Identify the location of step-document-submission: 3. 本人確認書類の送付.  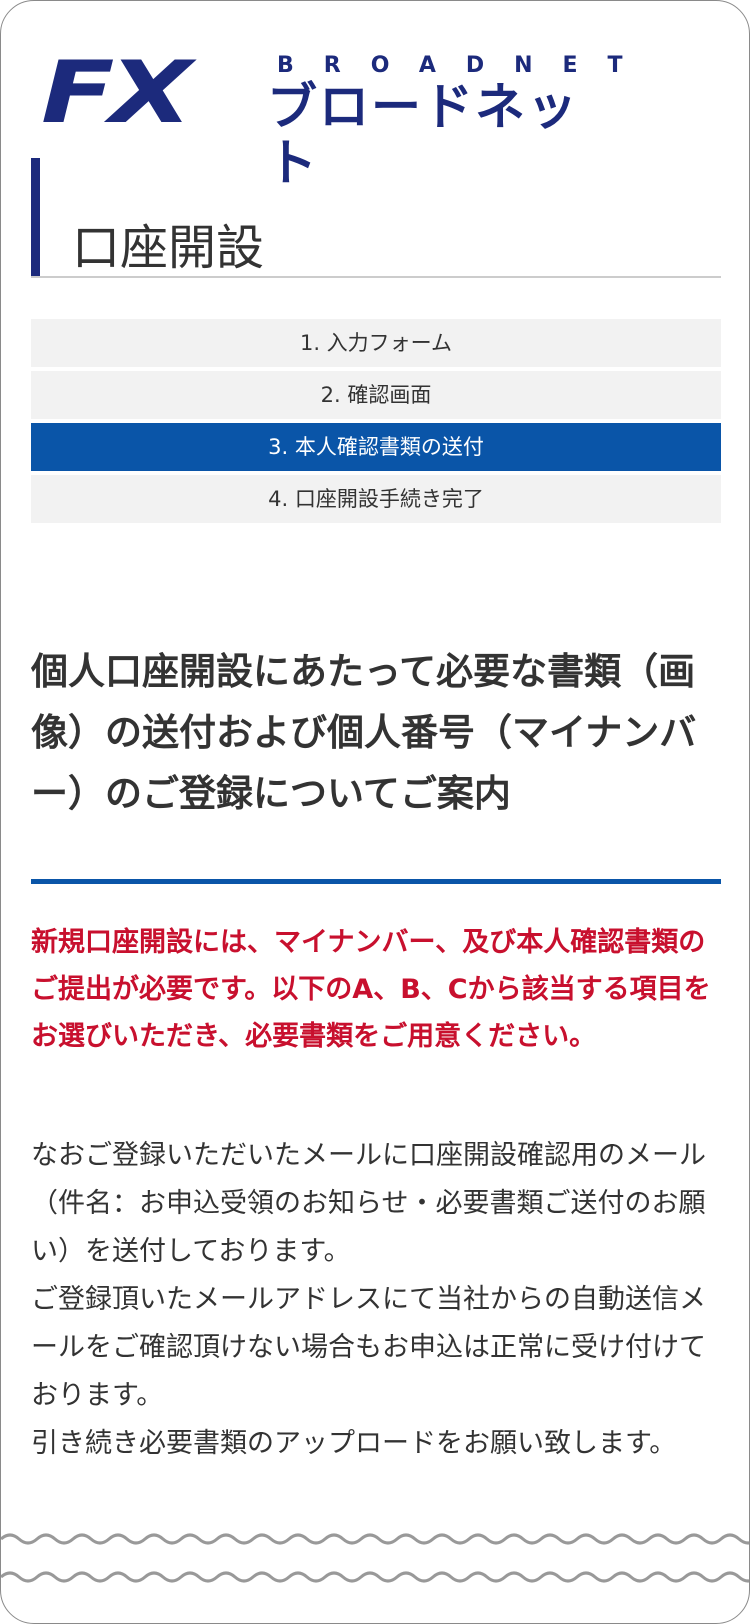
(376, 447).